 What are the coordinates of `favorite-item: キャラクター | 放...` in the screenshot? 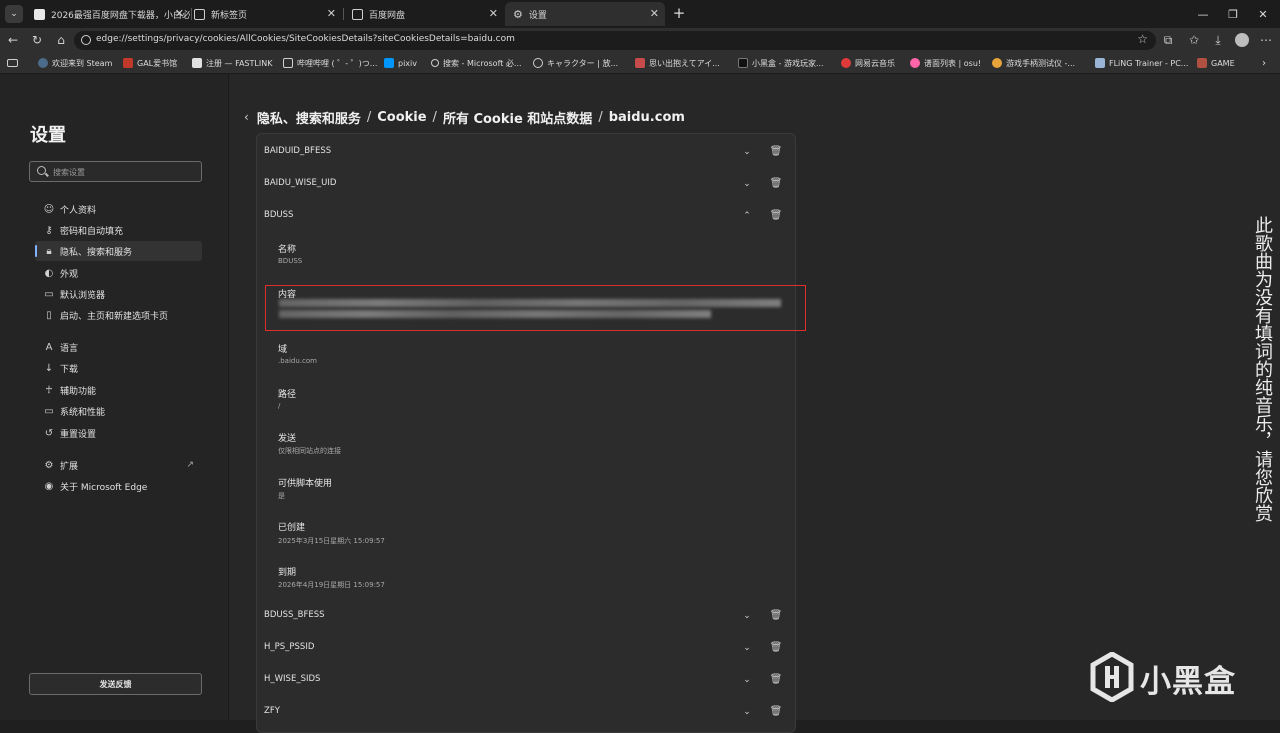 It's located at (575, 63).